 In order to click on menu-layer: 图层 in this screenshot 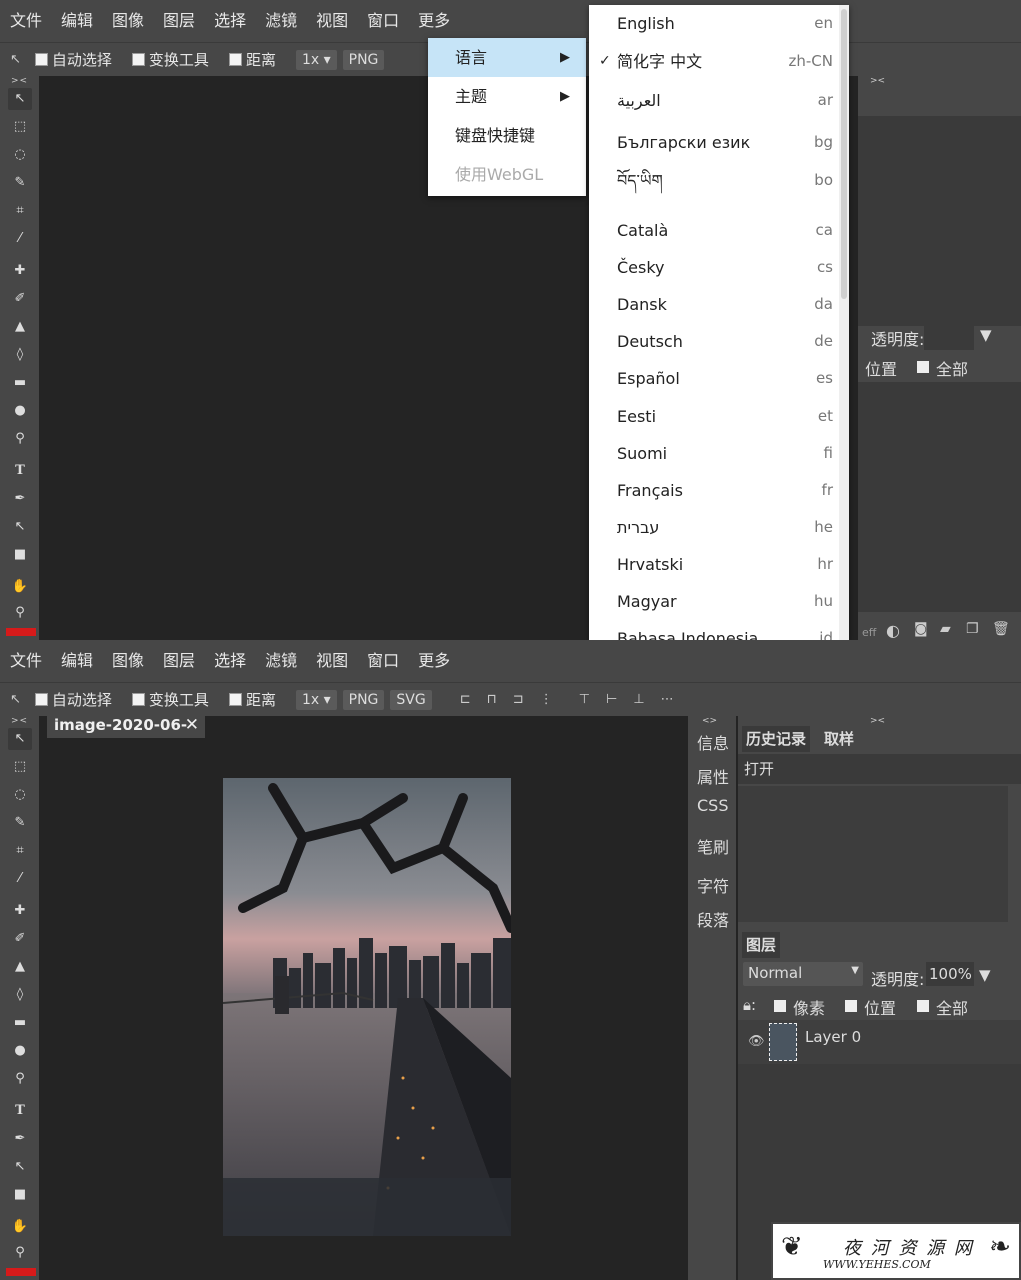, I will do `click(178, 661)`.